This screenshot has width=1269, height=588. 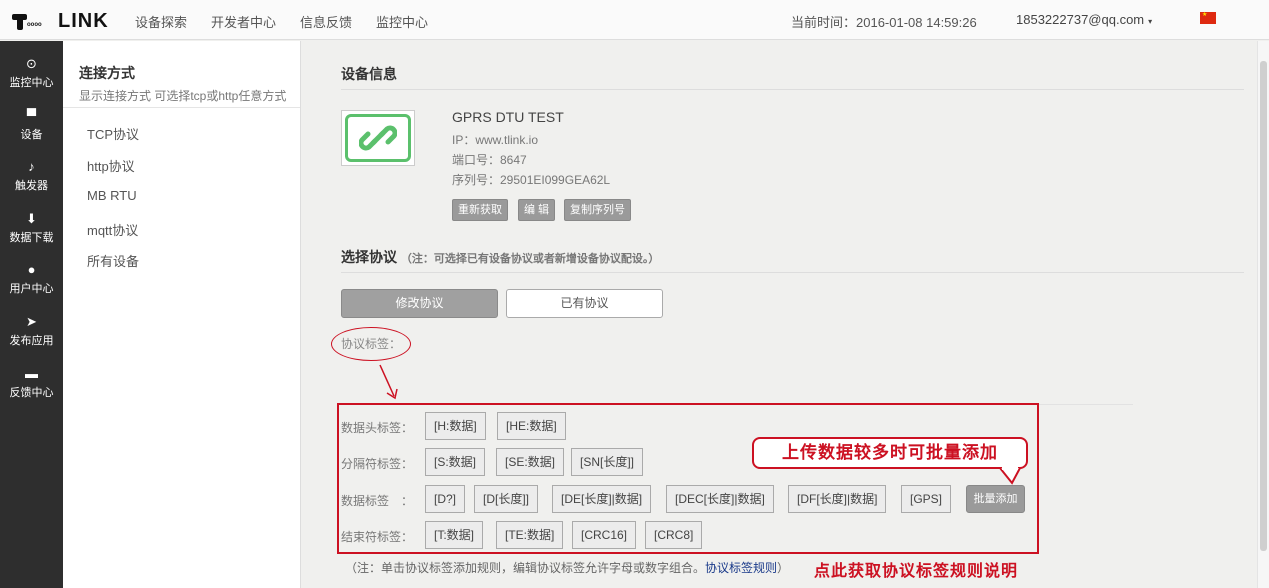 What do you see at coordinates (31, 125) in the screenshot?
I see `sidebar-item-device: ▀ 设备` at bounding box center [31, 125].